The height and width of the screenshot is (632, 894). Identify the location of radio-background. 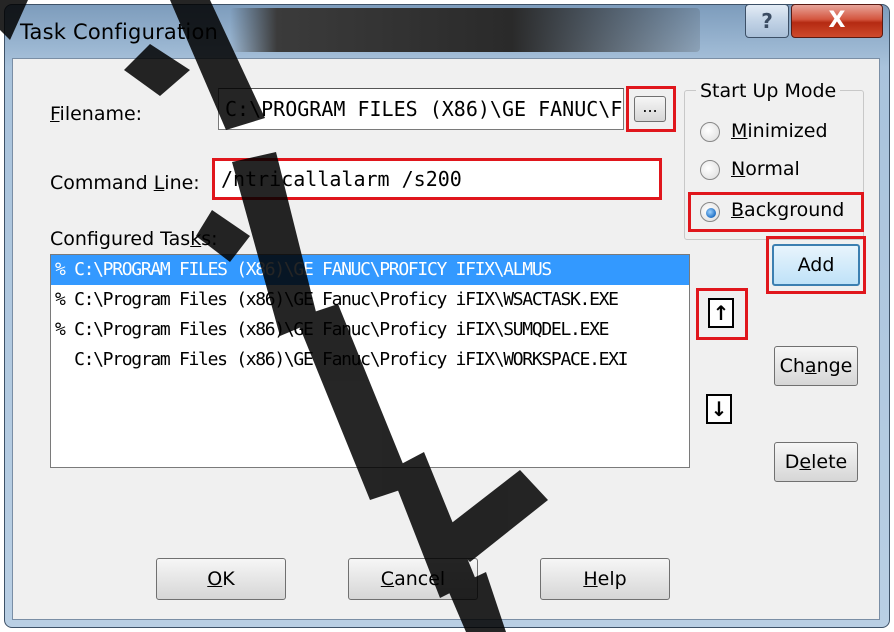
(710, 212).